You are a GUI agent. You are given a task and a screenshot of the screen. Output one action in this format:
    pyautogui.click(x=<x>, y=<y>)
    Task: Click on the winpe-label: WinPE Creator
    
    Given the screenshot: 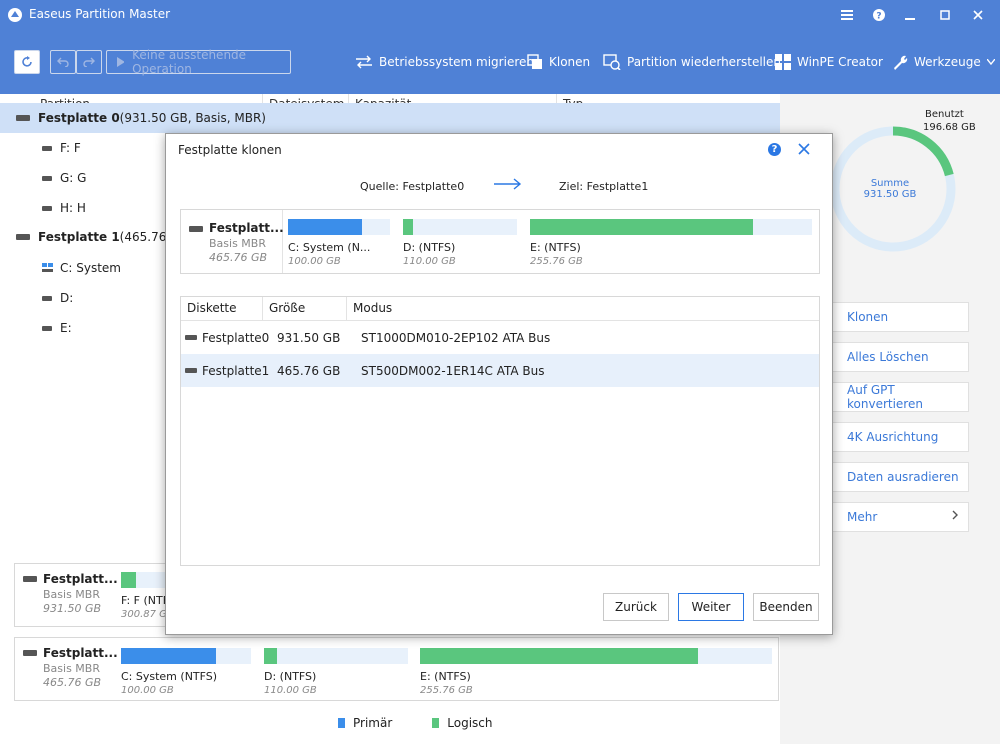 What is the action you would take?
    pyautogui.click(x=840, y=62)
    